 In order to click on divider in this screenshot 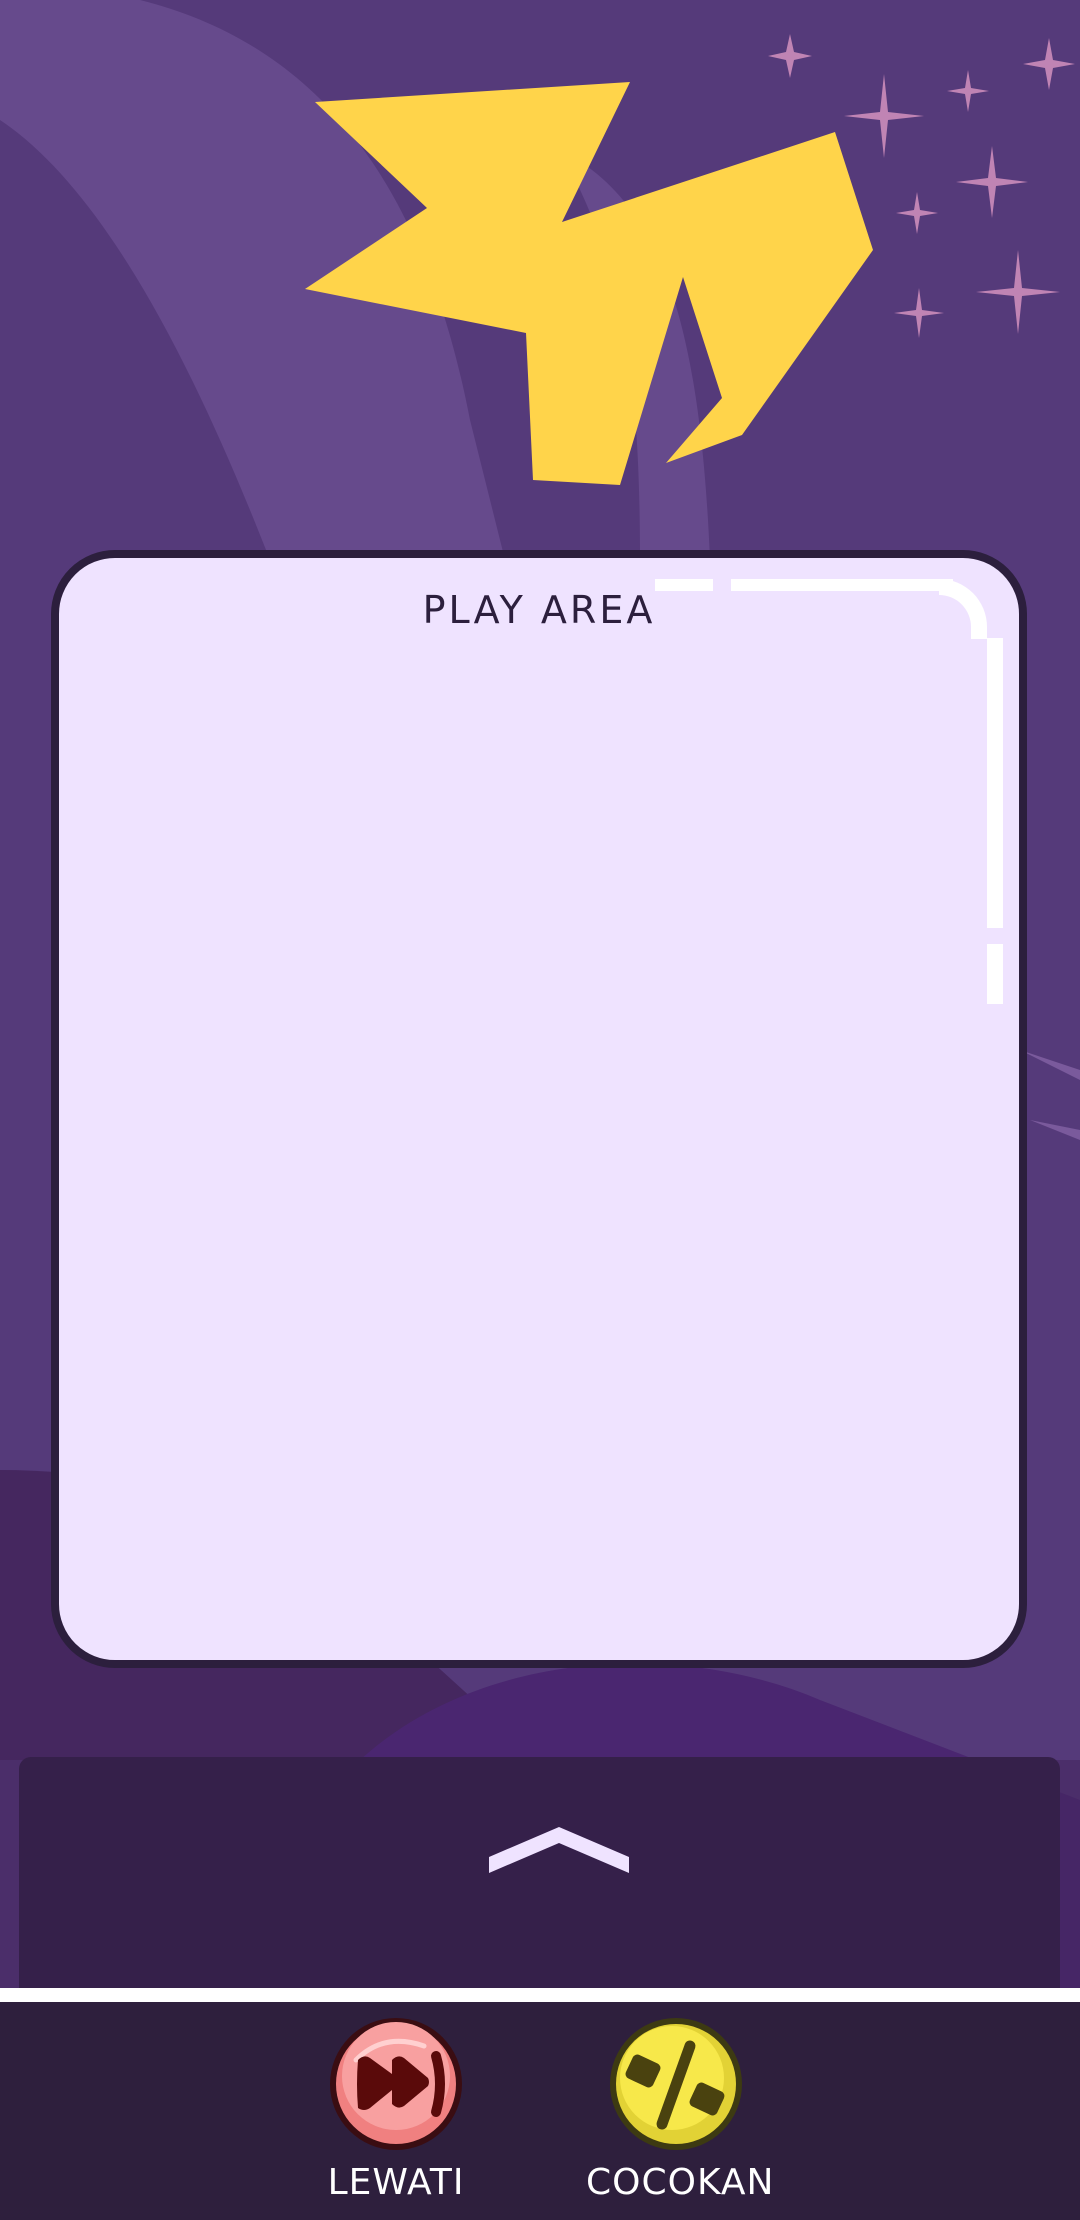, I will do `click(540, 1995)`.